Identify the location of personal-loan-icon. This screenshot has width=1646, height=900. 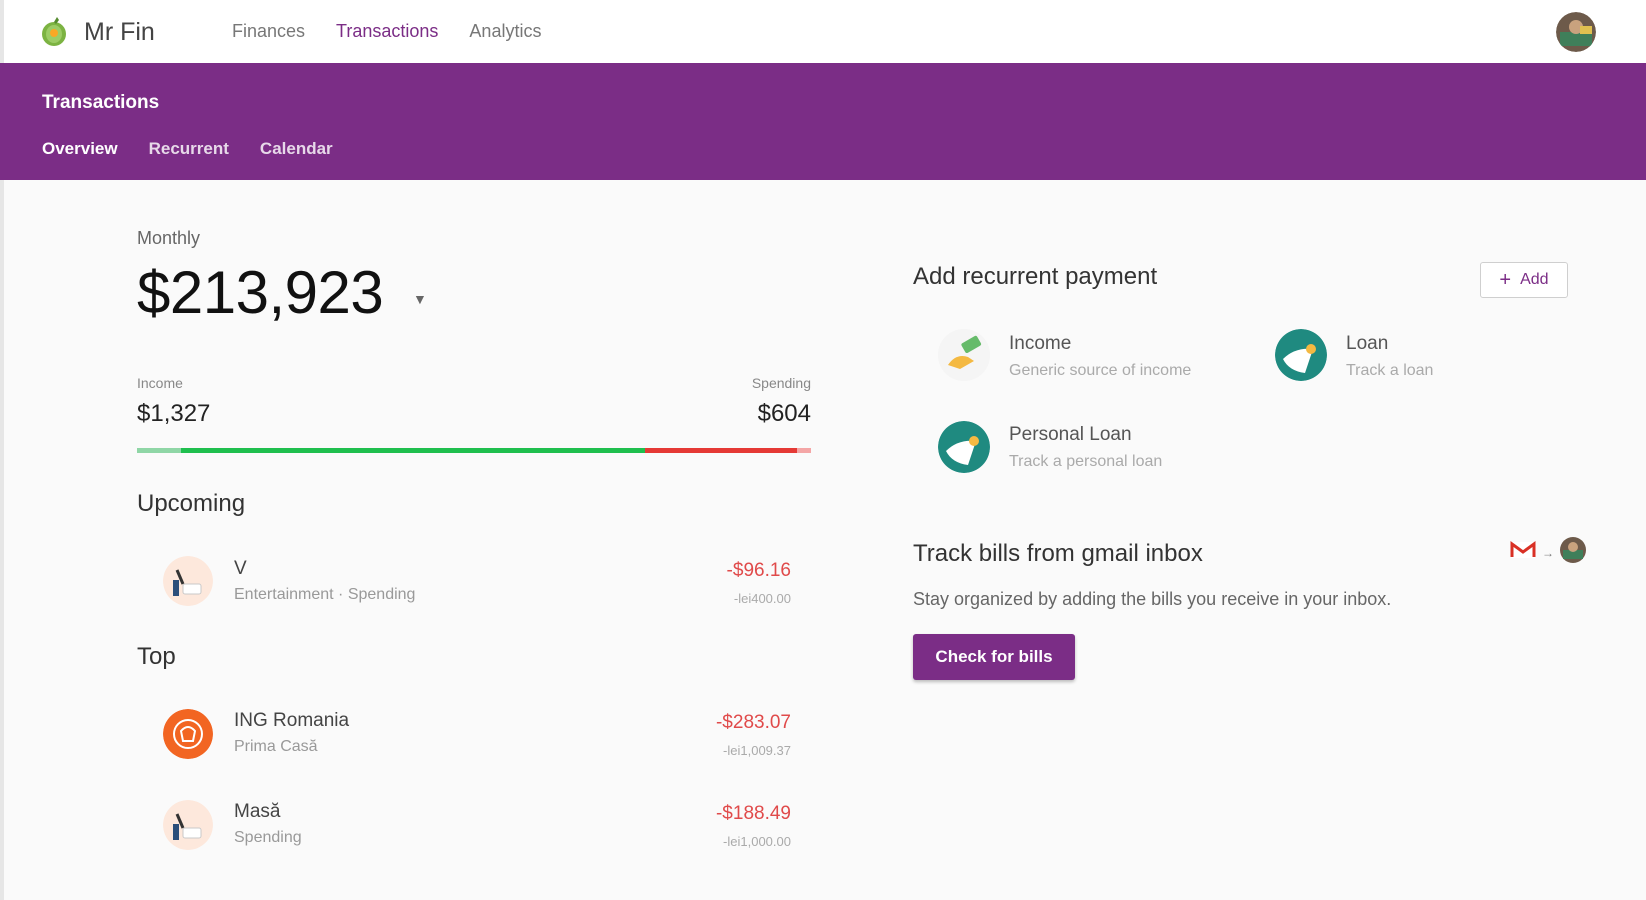
(964, 447).